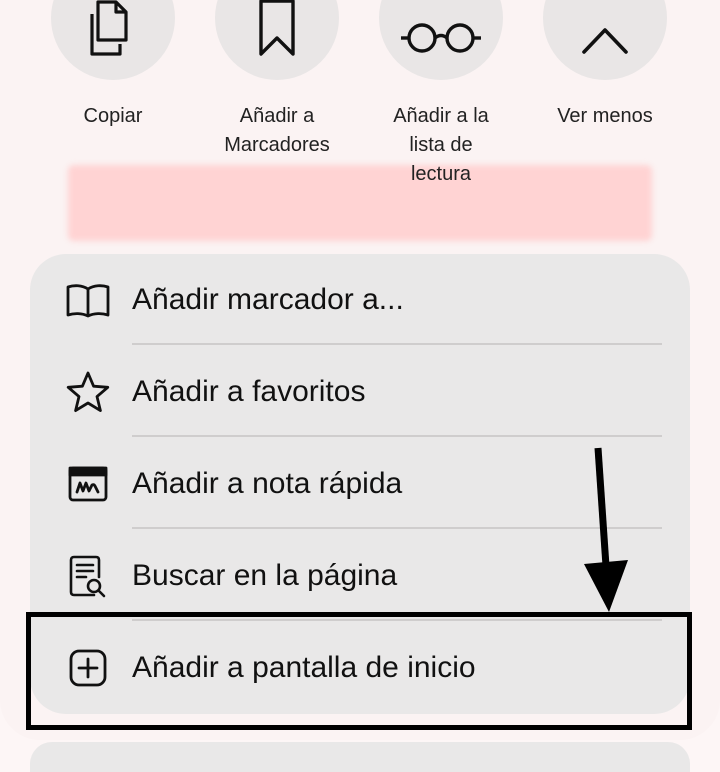 The height and width of the screenshot is (772, 720). Describe the element at coordinates (605, 116) in the screenshot. I see `see-less-action-label: Ver menos` at that location.